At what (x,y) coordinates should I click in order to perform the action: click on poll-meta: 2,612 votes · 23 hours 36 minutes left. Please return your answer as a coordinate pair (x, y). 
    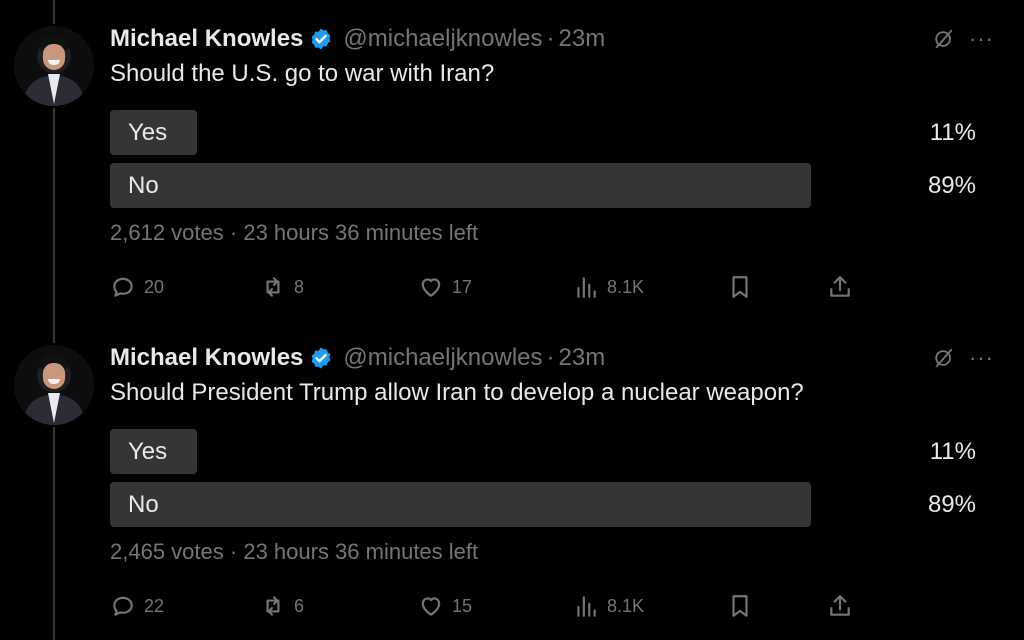
    Looking at the image, I should click on (294, 233).